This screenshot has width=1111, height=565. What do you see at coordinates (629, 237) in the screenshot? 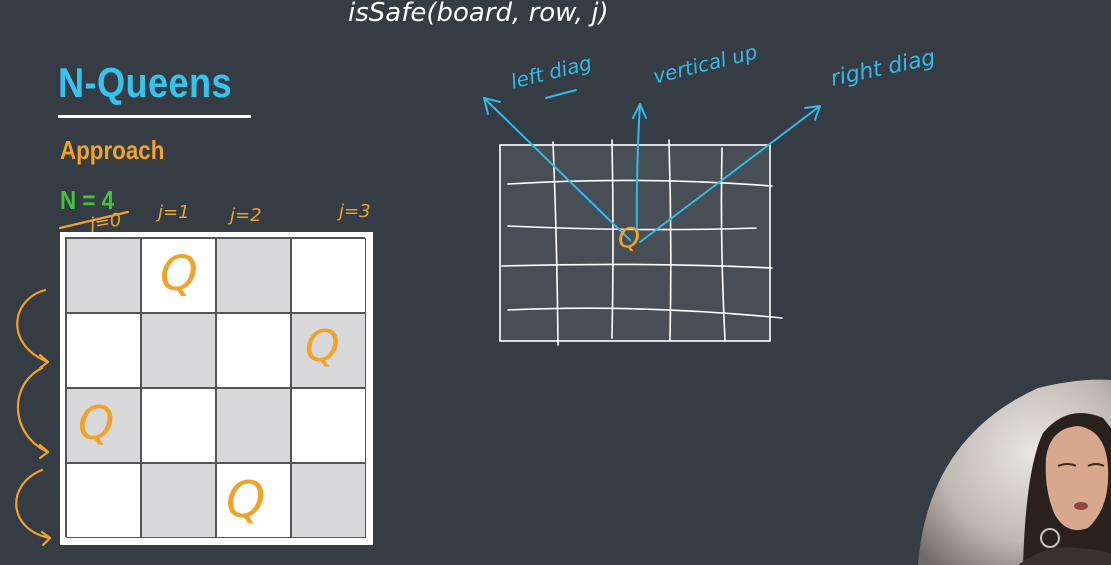
I see `center-queen: Q` at bounding box center [629, 237].